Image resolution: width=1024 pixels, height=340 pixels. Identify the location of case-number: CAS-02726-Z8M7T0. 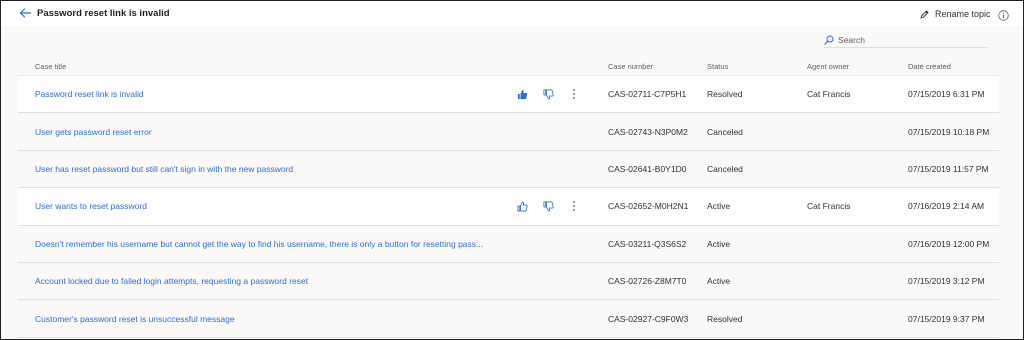
(647, 281).